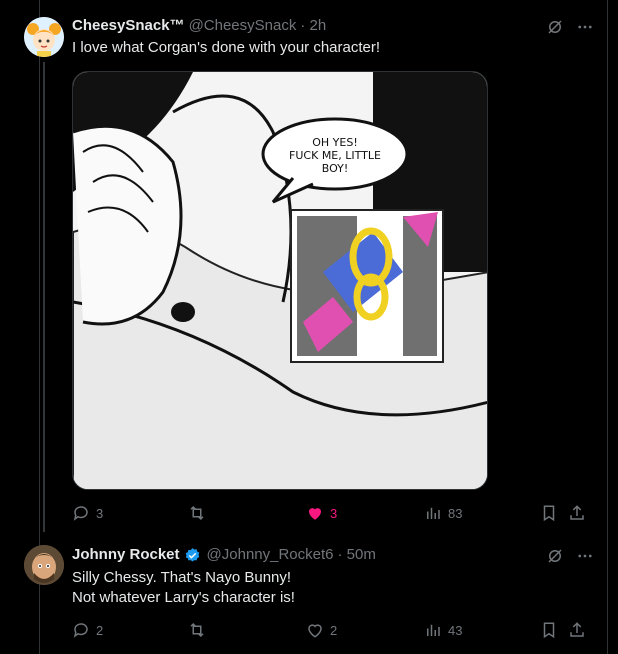  I want to click on like-button: 2, so click(321, 630).